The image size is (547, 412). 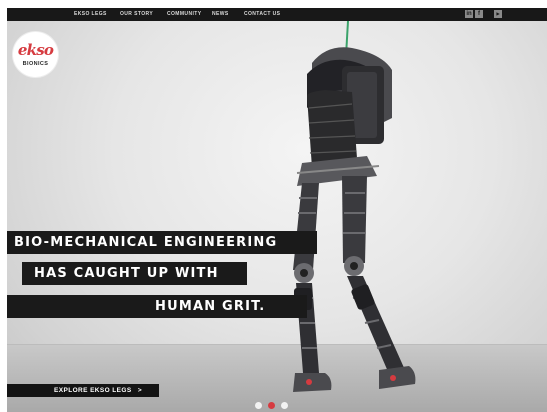 I want to click on ekso-bionics-logo: ekso BIONICS, so click(x=35, y=54).